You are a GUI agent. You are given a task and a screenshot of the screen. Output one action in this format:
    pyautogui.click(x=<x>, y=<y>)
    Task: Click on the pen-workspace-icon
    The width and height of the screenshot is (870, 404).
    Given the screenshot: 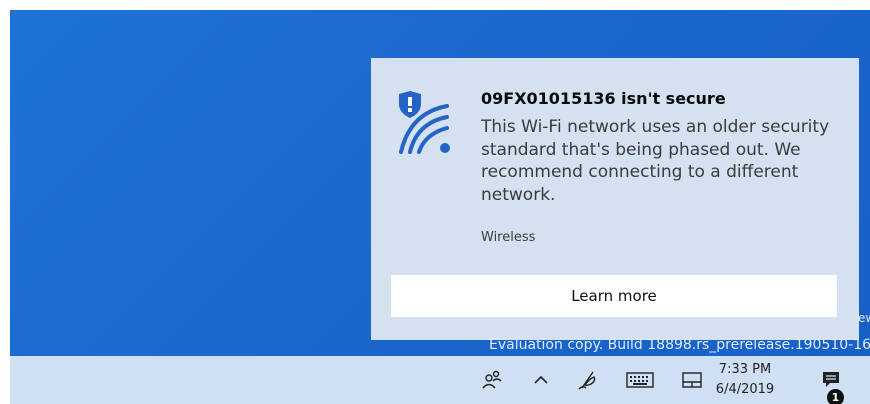 What is the action you would take?
    pyautogui.click(x=588, y=380)
    